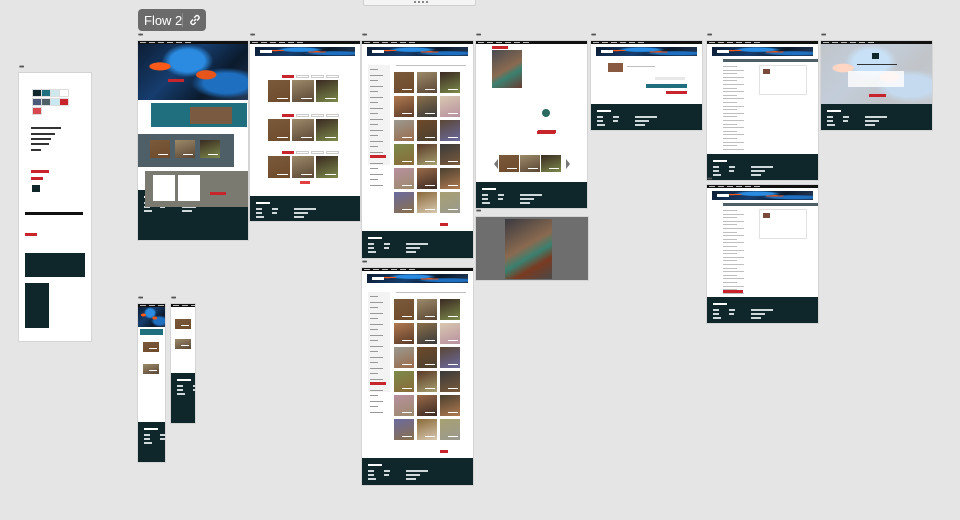 The width and height of the screenshot is (960, 520). I want to click on tab-sample, so click(31, 234).